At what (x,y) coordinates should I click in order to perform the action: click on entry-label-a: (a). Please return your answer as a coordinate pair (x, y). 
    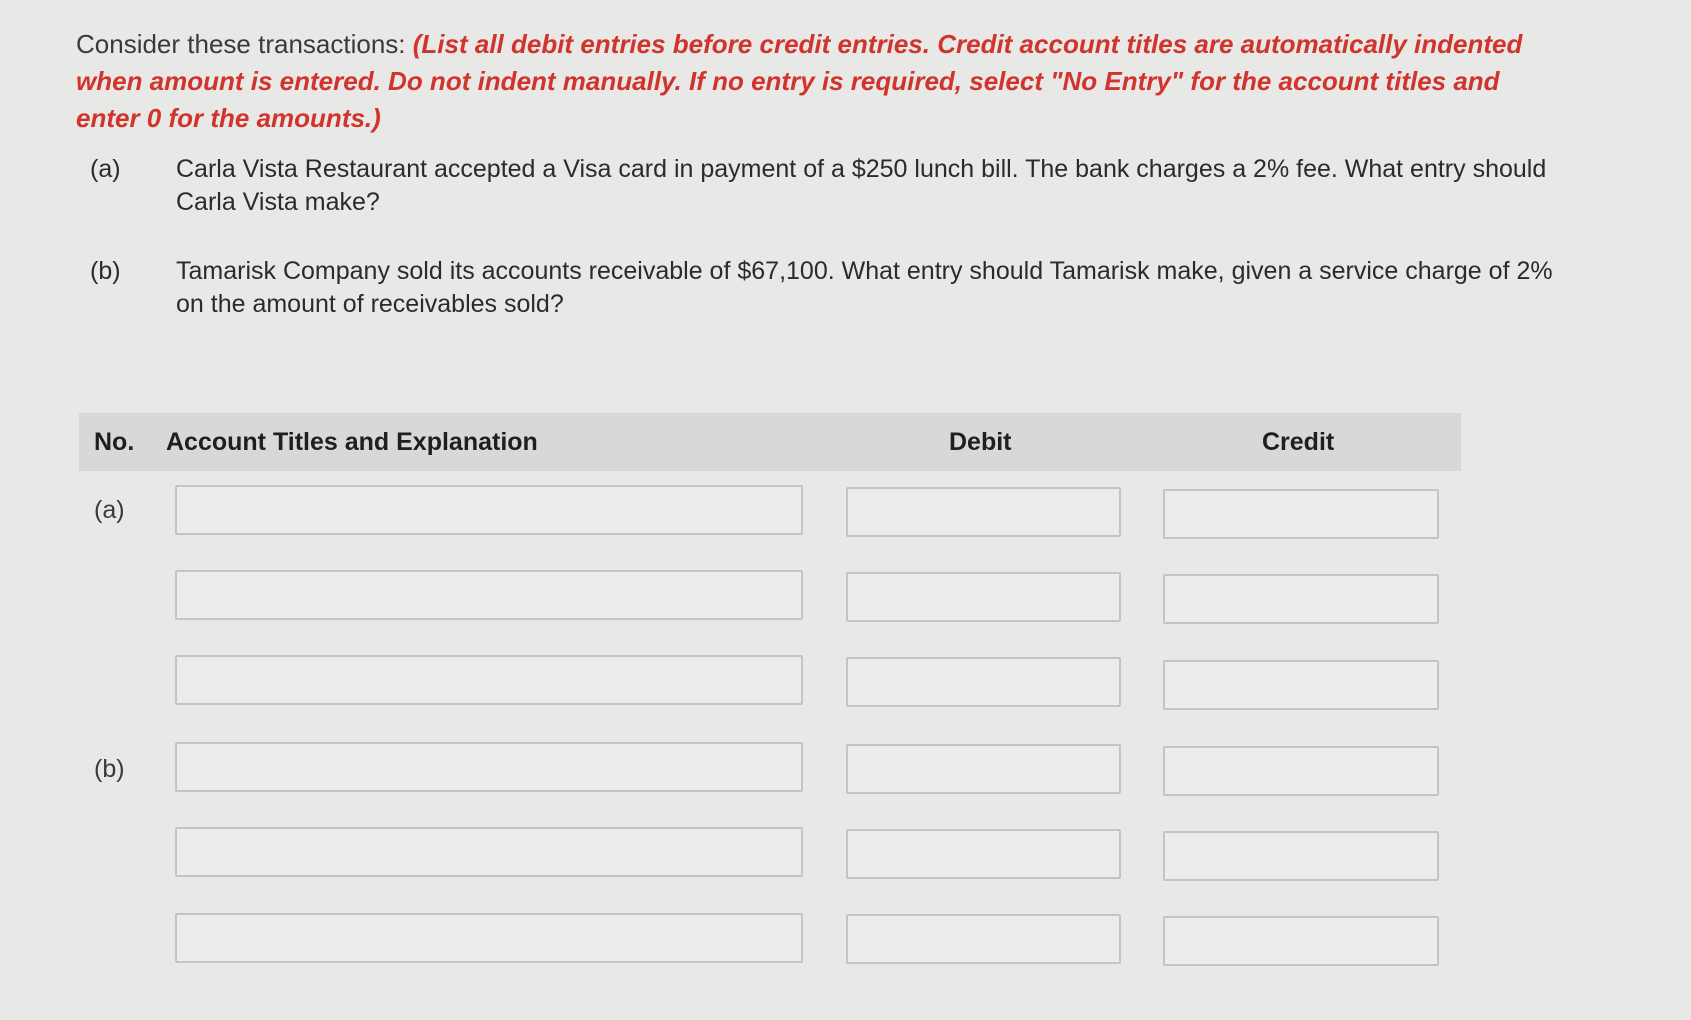
    Looking at the image, I should click on (109, 510).